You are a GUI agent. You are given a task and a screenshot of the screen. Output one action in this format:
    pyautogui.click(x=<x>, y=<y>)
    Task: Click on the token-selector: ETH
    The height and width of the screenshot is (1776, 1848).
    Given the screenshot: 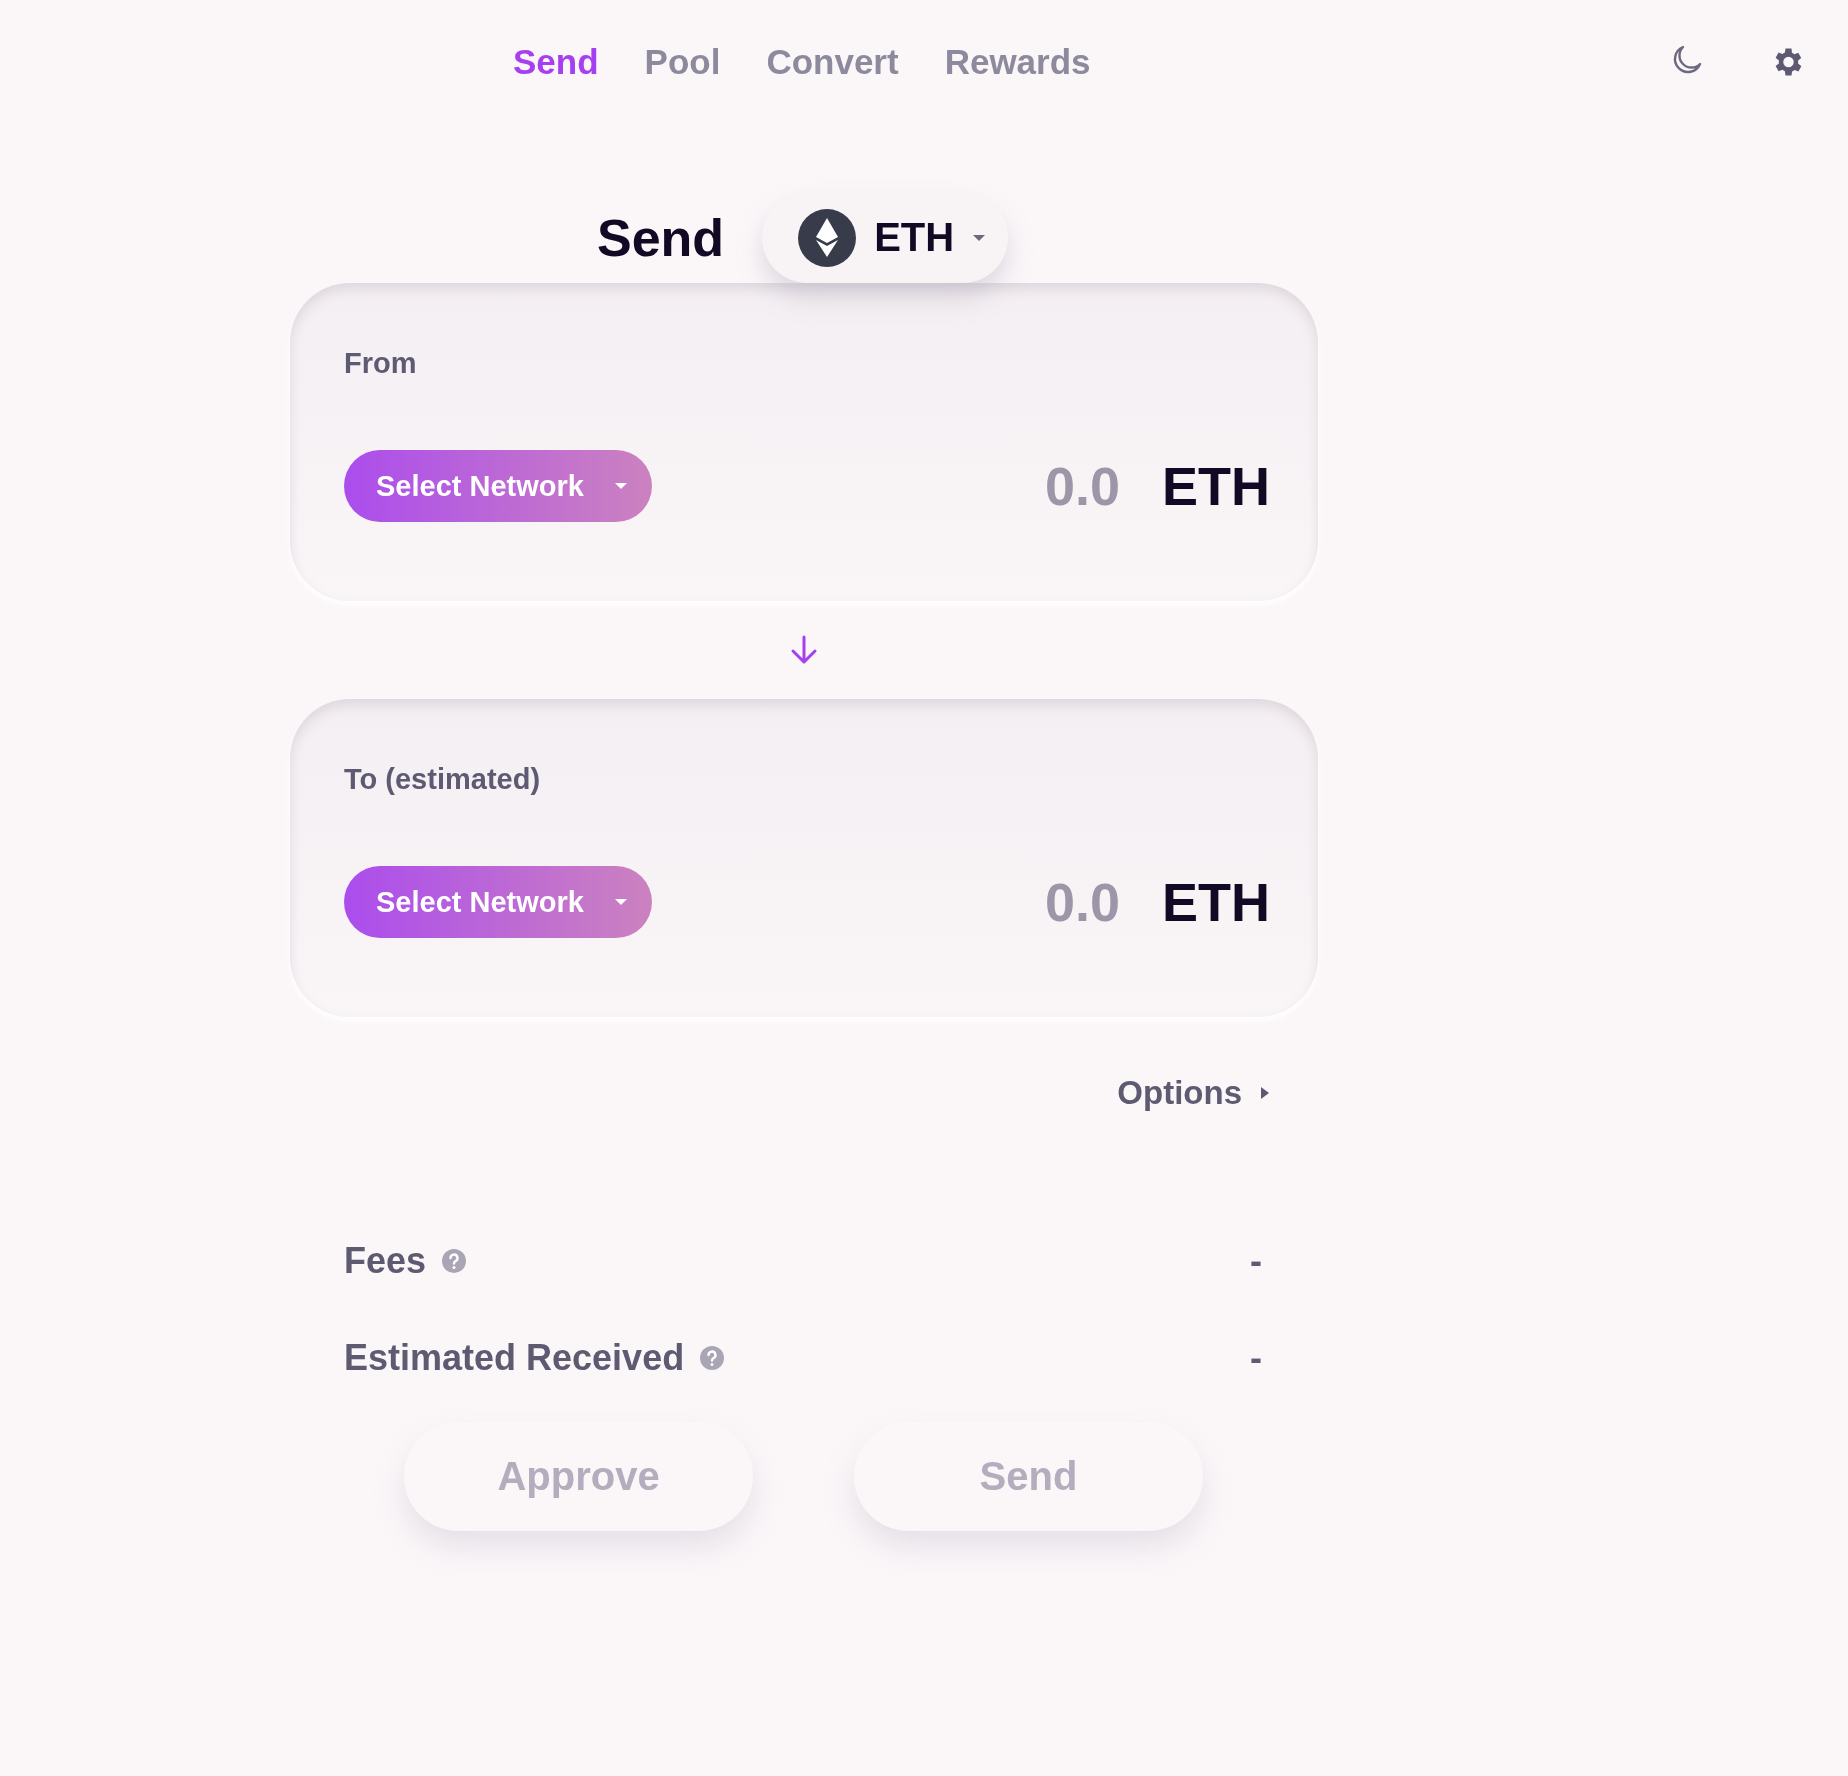 What is the action you would take?
    pyautogui.click(x=885, y=237)
    